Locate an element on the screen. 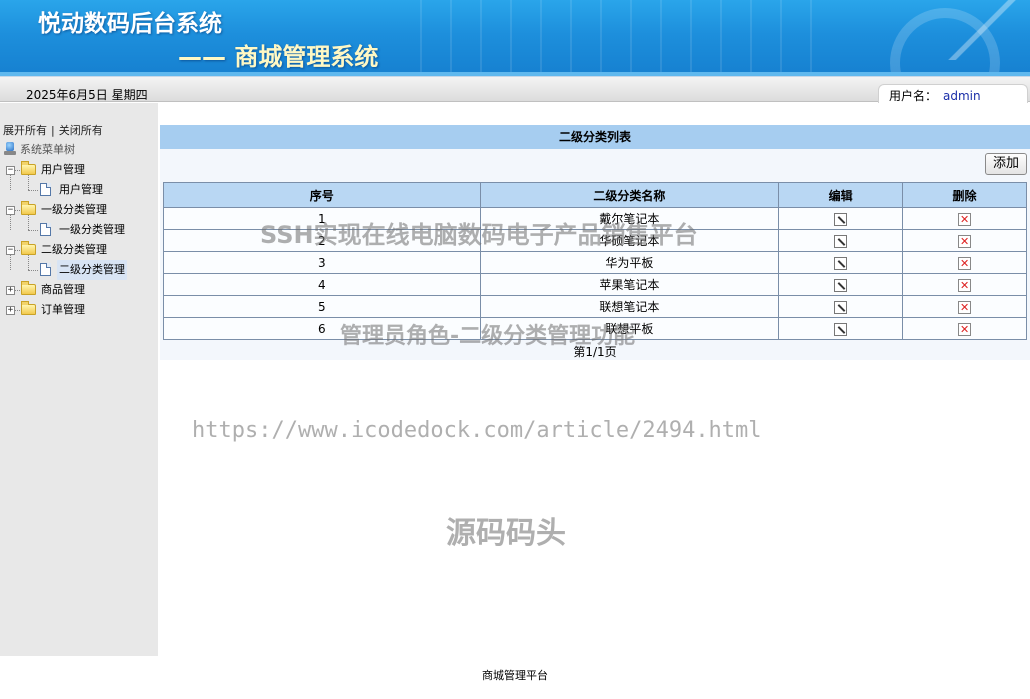 The height and width of the screenshot is (699, 1030). tree-group-category2: − 二级分类管理 is located at coordinates (55, 250).